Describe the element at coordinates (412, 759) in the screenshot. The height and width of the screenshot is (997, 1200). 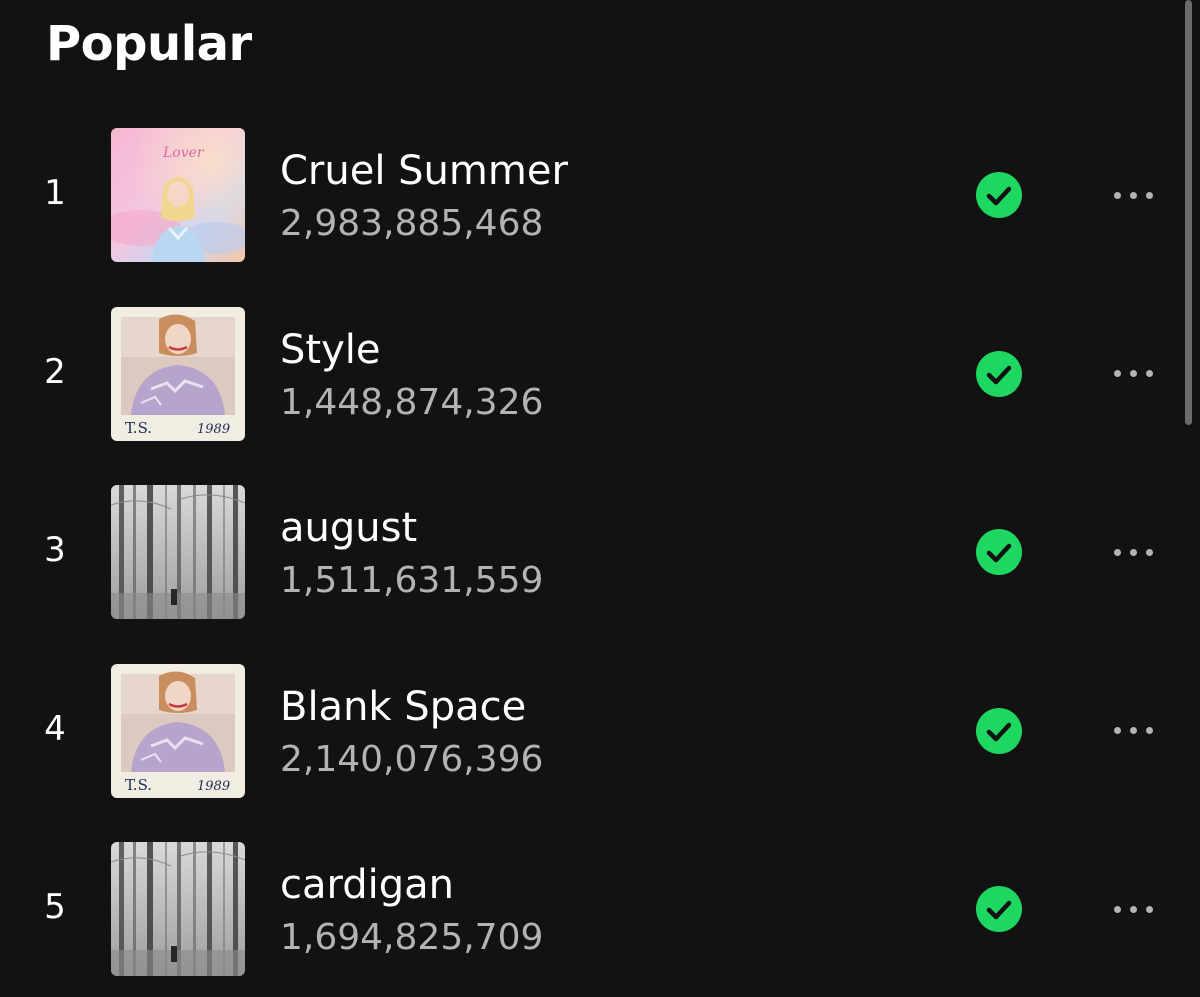
I see `track-play-count: 2,140,076,396` at that location.